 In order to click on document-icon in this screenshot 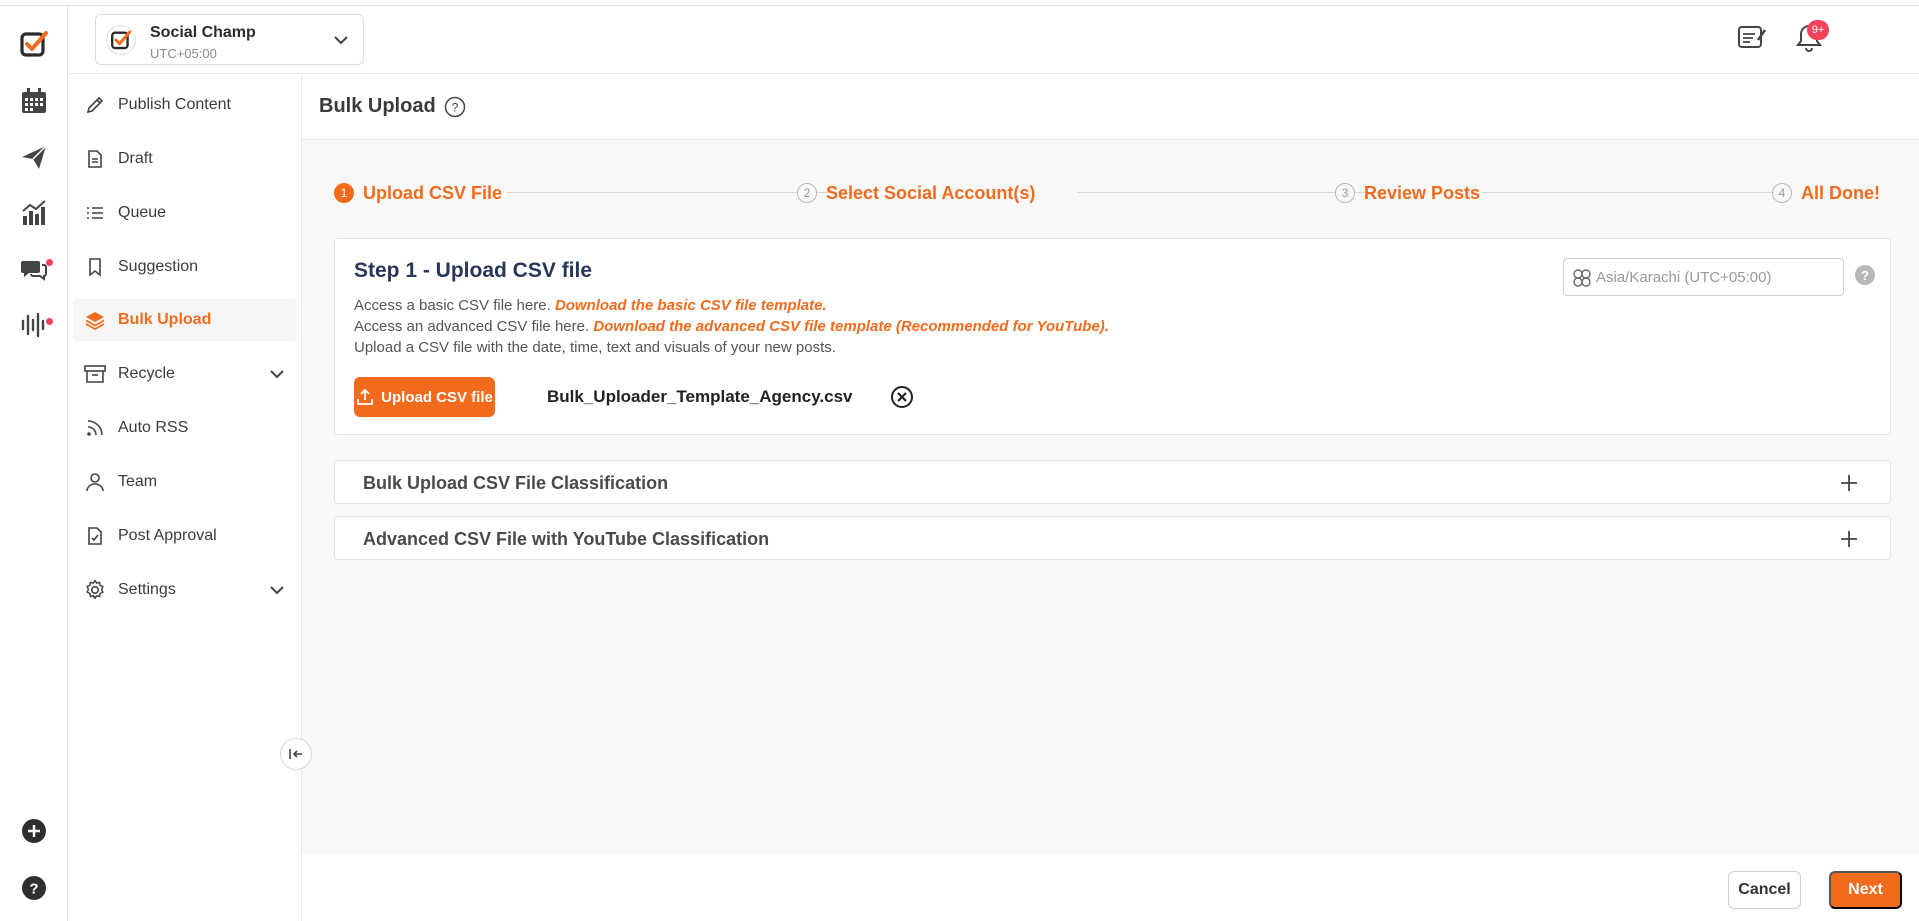, I will do `click(95, 159)`.